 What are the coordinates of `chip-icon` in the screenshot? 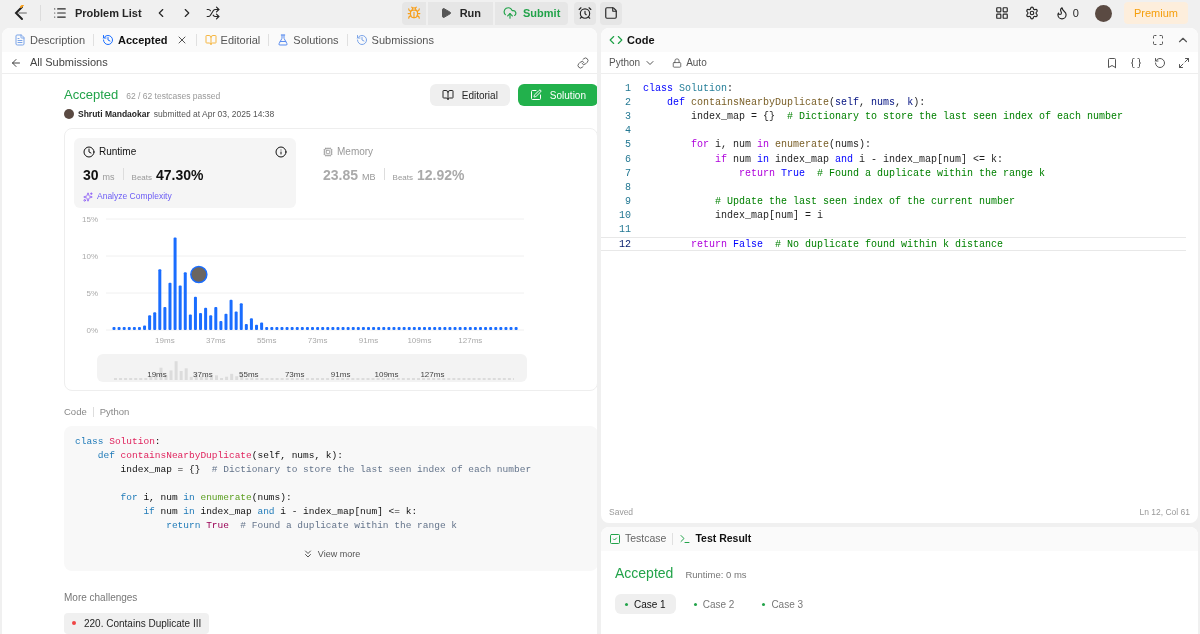 It's located at (328, 151).